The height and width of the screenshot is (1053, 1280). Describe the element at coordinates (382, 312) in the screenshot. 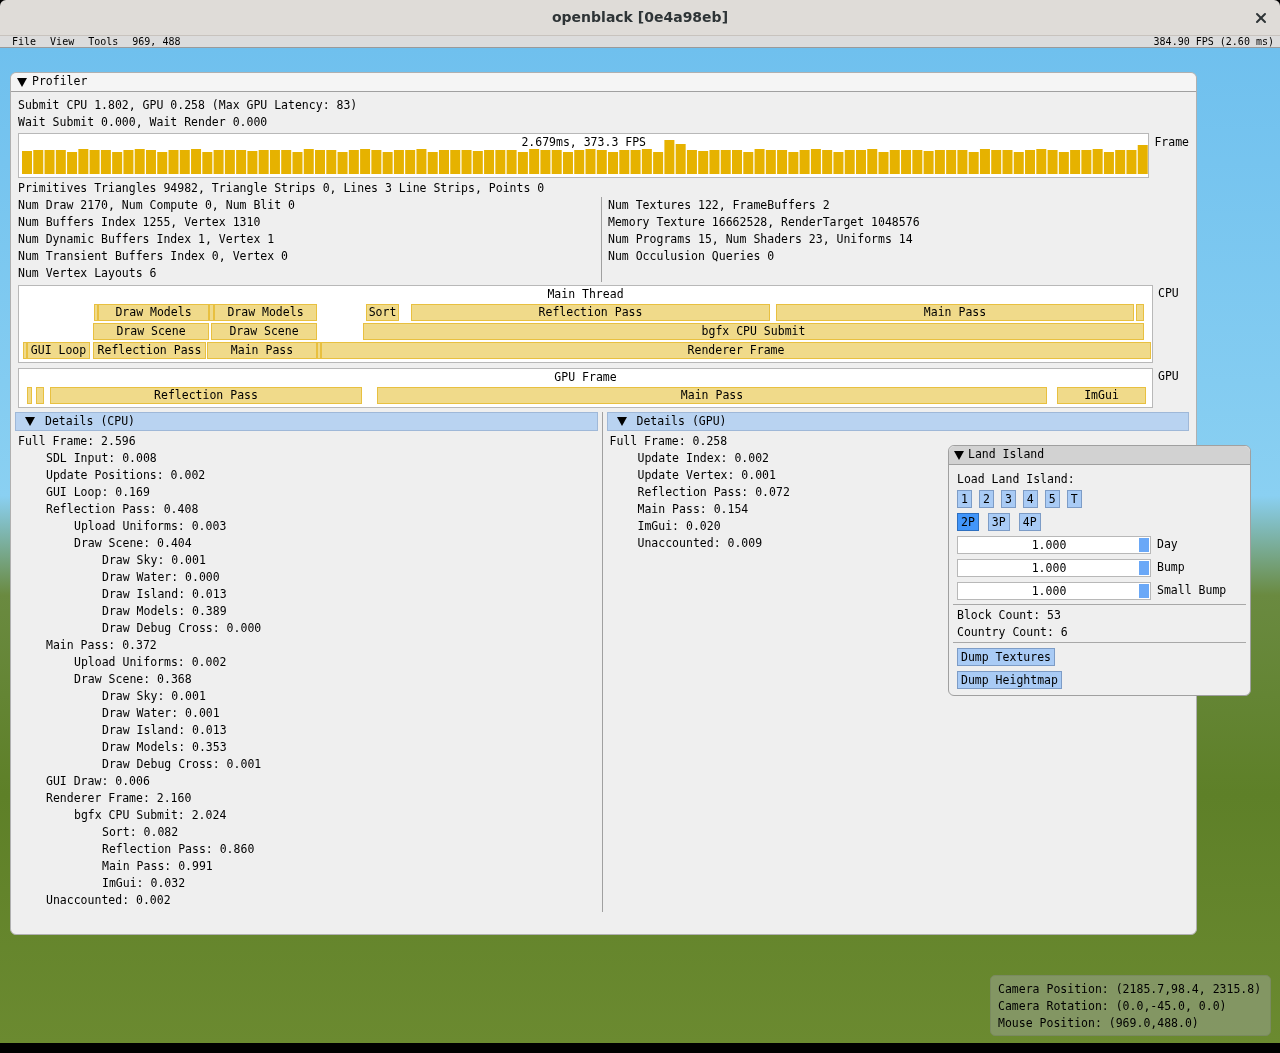

I see `timeline-block: Sort` at that location.